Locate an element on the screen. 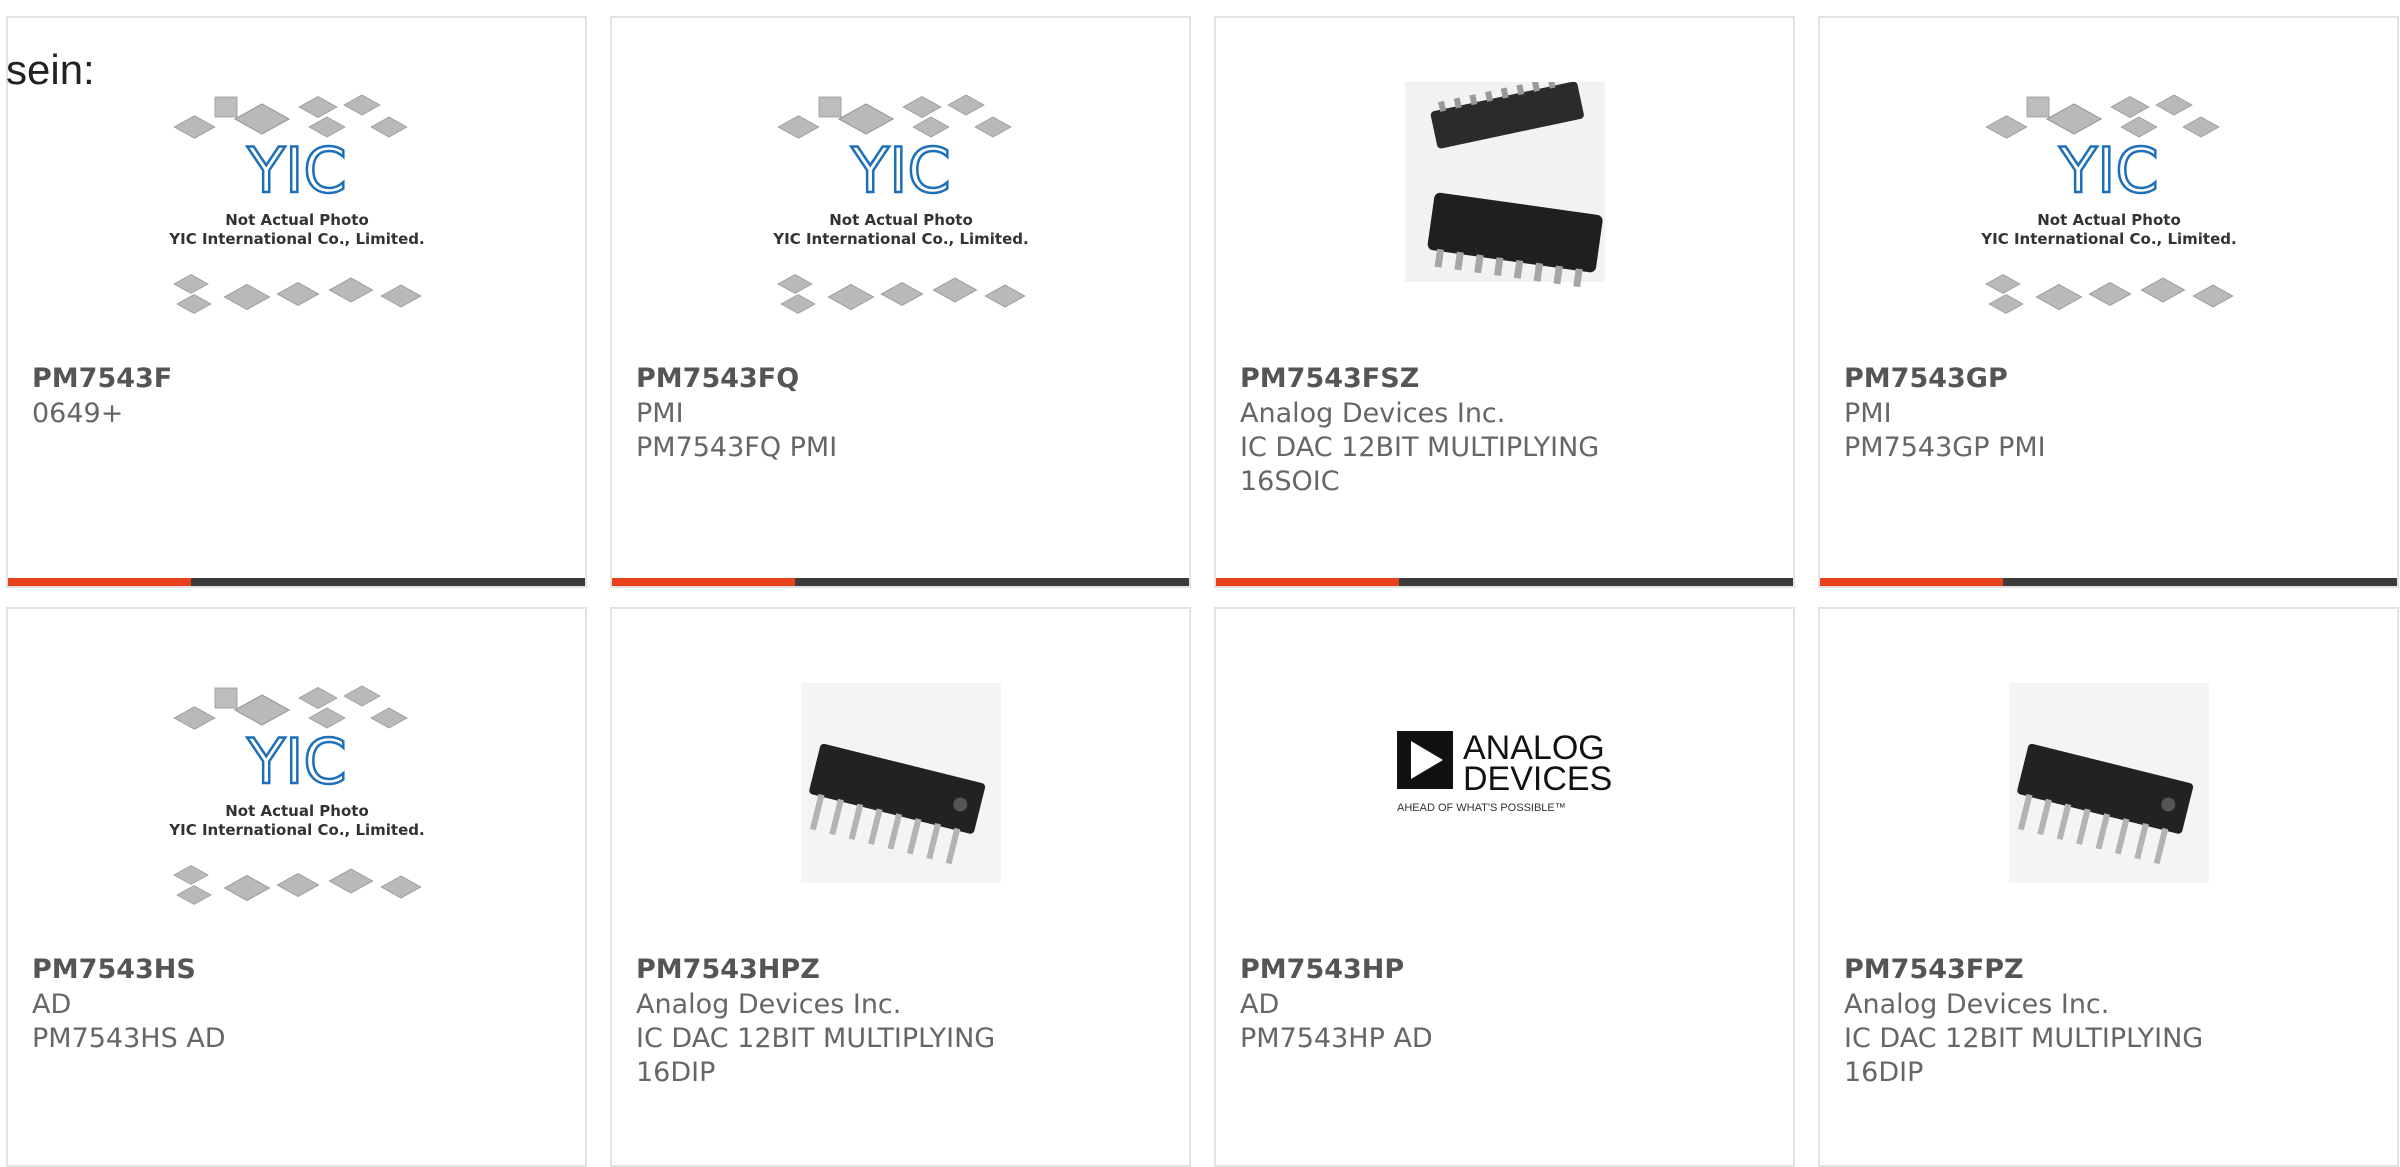 This screenshot has width=2400, height=1167. product-name: PM7543FQ is located at coordinates (717, 379).